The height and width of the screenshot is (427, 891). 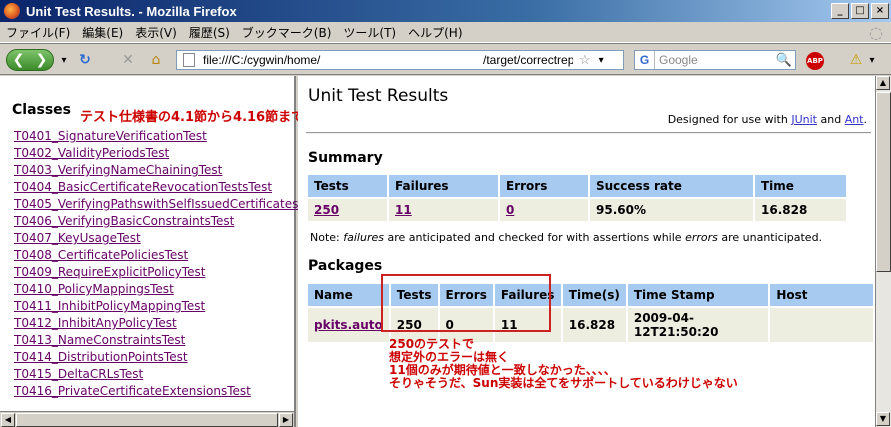 What do you see at coordinates (347, 186) in the screenshot?
I see `summary-header-tests: Tests` at bounding box center [347, 186].